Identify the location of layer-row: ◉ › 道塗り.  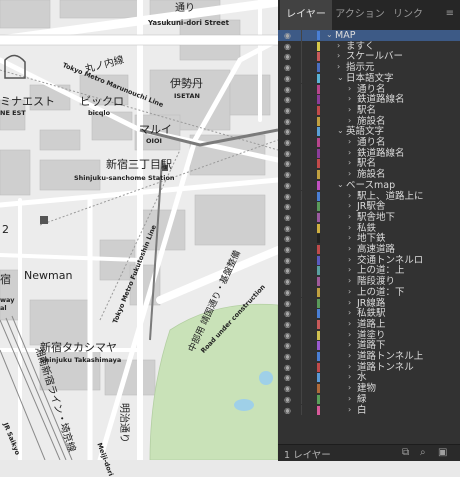
(369, 335).